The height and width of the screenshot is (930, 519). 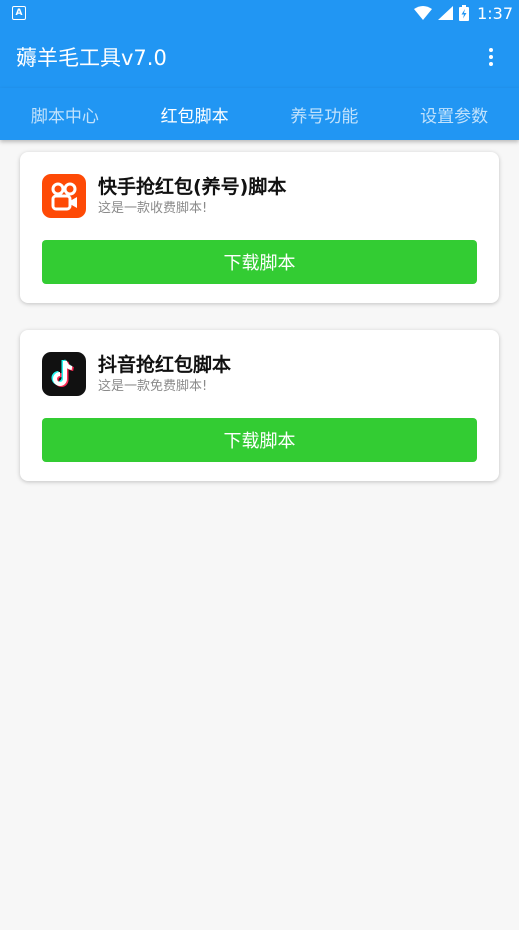 What do you see at coordinates (259, 57) in the screenshot?
I see `app-bar: 薅羊毛工具v7.0` at bounding box center [259, 57].